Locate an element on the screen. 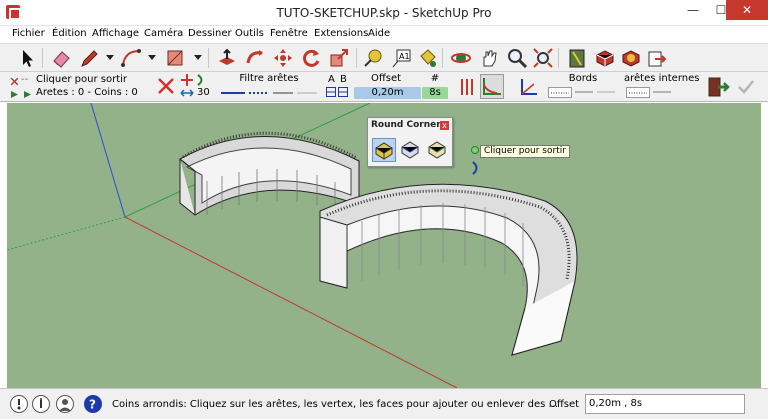  round-corner-palette: Round Corner x is located at coordinates (410, 142).